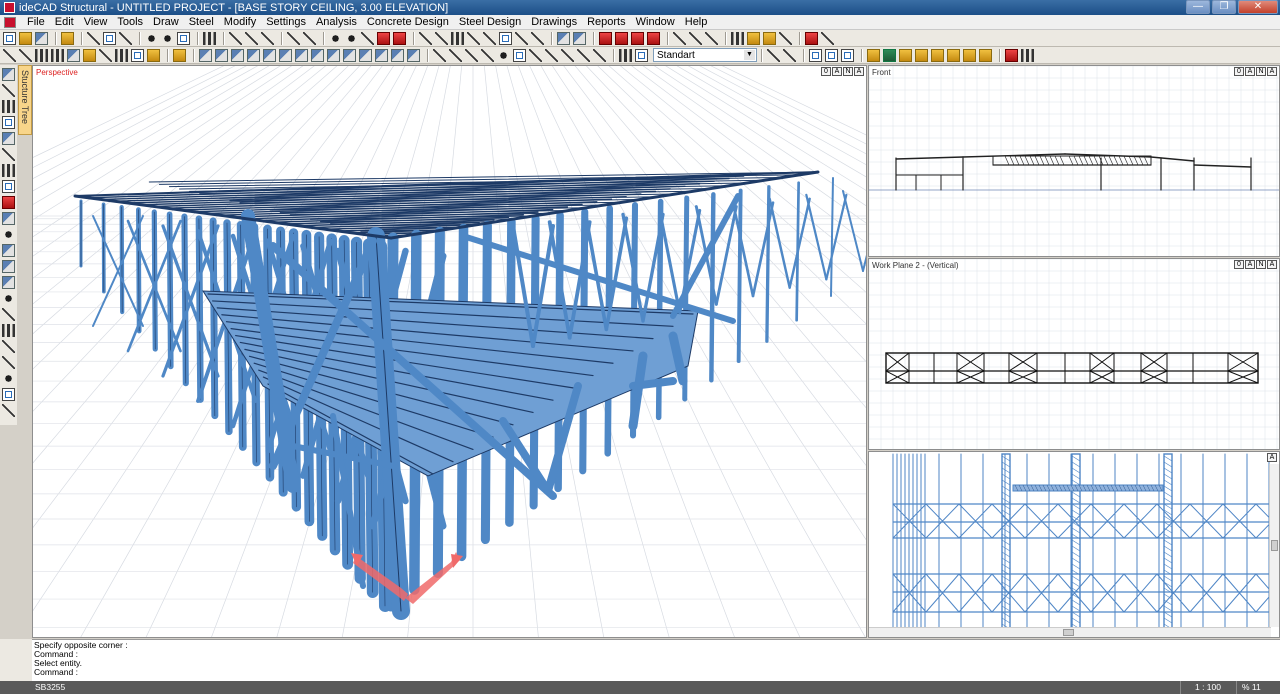 The width and height of the screenshot is (1280, 694). I want to click on rectangle-icon, so click(519, 55).